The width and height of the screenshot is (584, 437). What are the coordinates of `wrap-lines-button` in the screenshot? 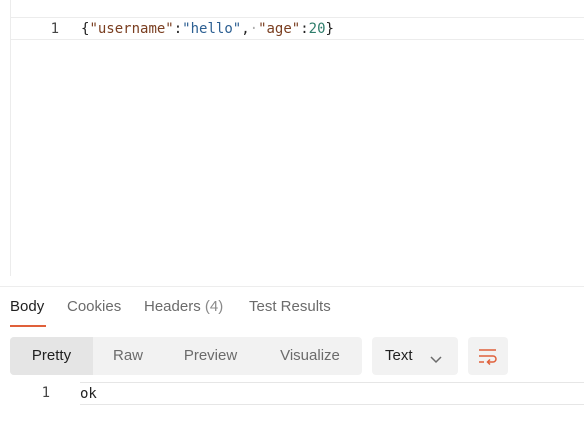 It's located at (488, 356).